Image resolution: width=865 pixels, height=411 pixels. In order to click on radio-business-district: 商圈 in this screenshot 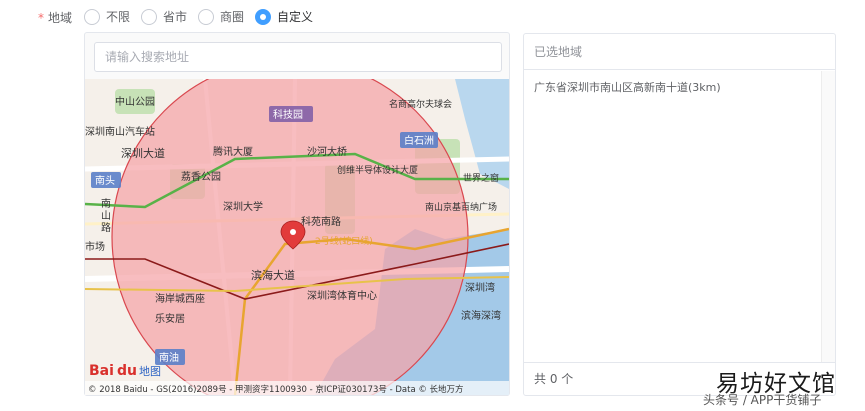, I will do `click(221, 16)`.